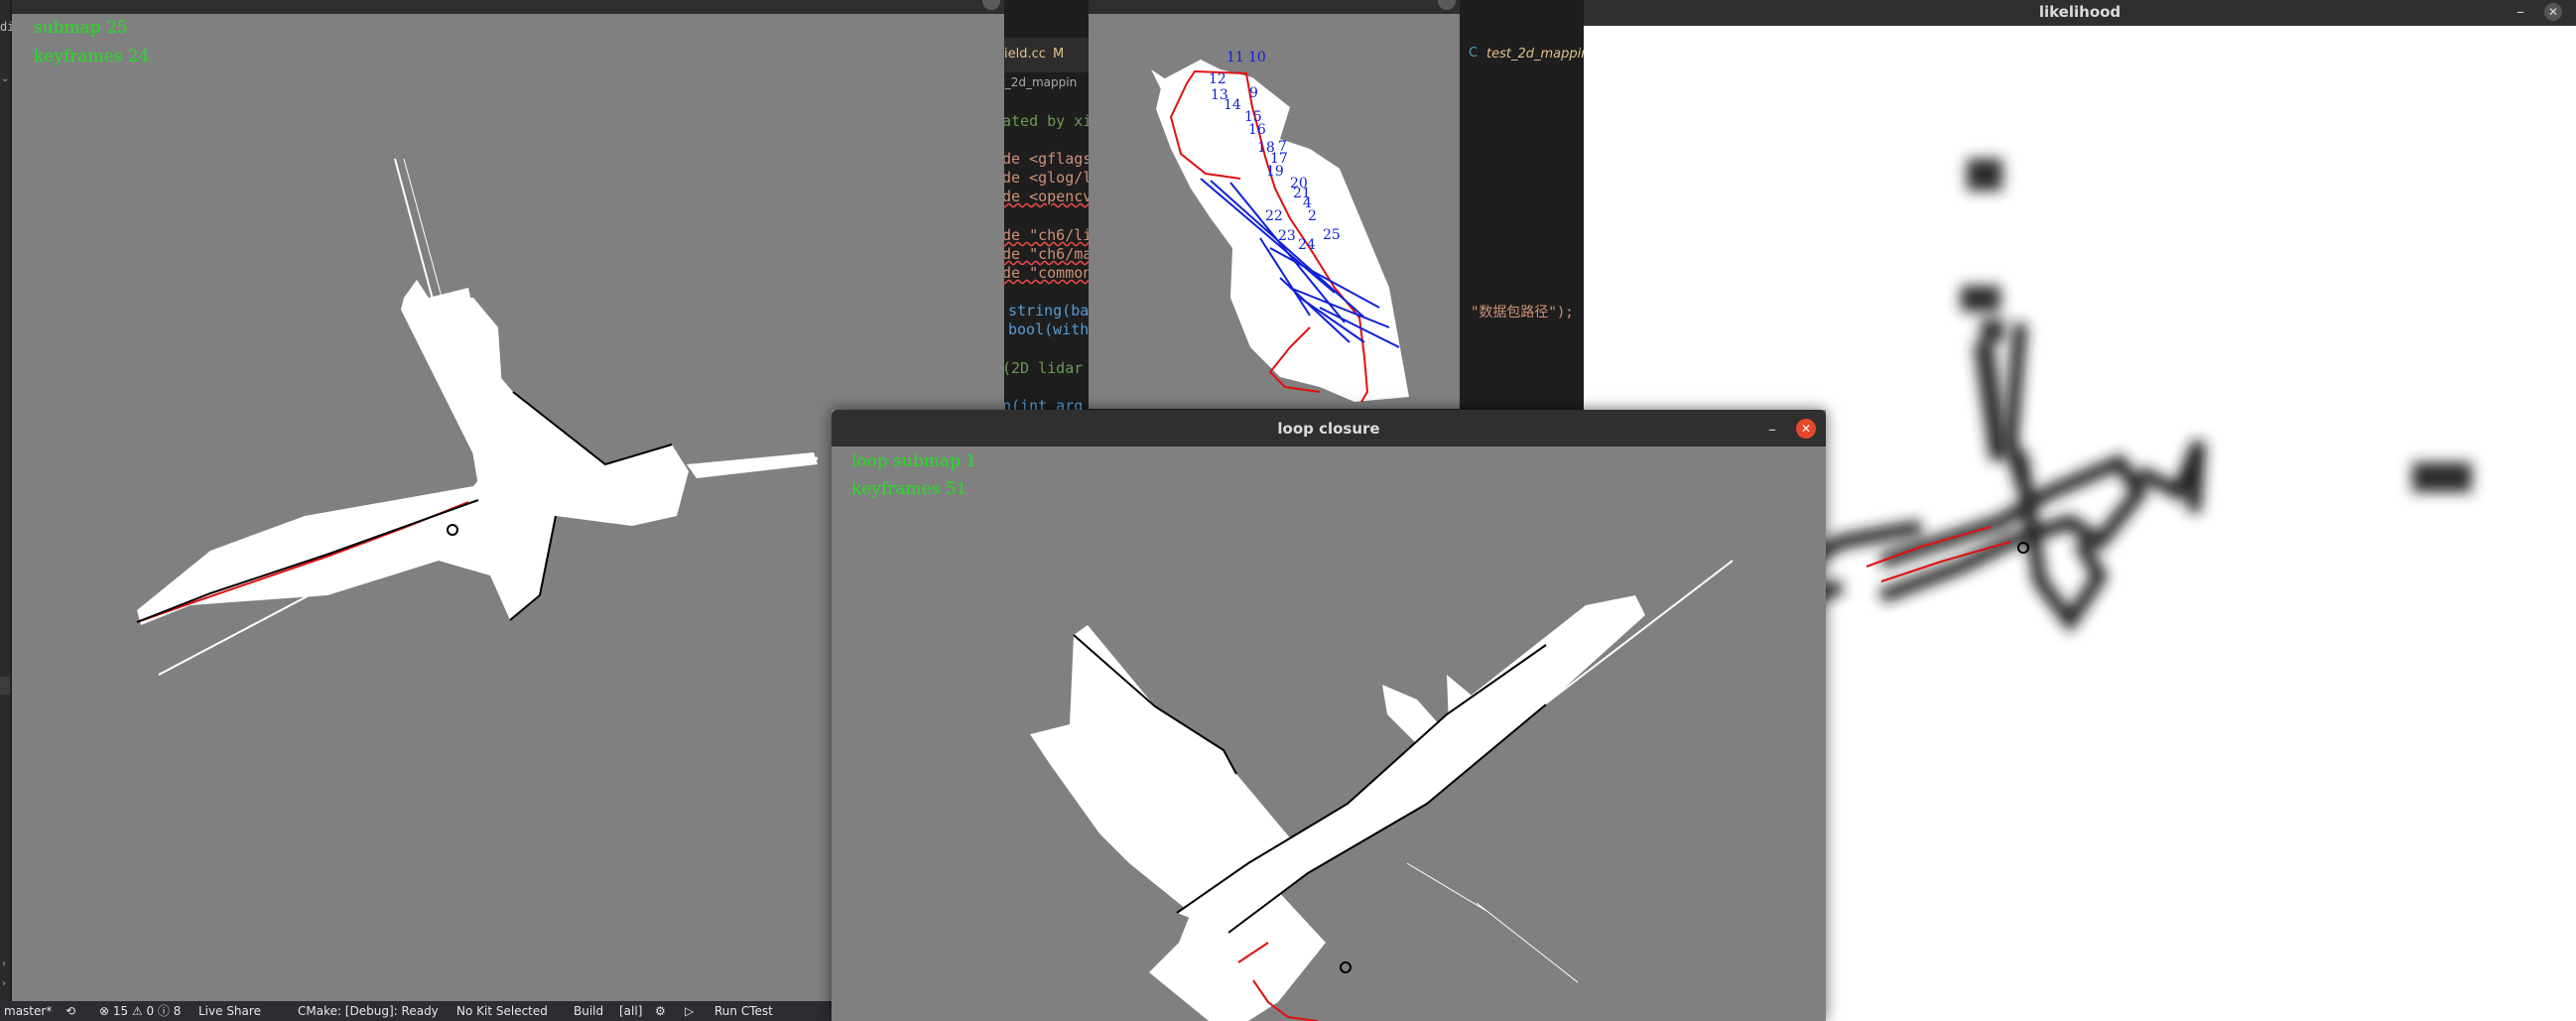  I want to click on chevron-down-icon: ⌄, so click(5, 78).